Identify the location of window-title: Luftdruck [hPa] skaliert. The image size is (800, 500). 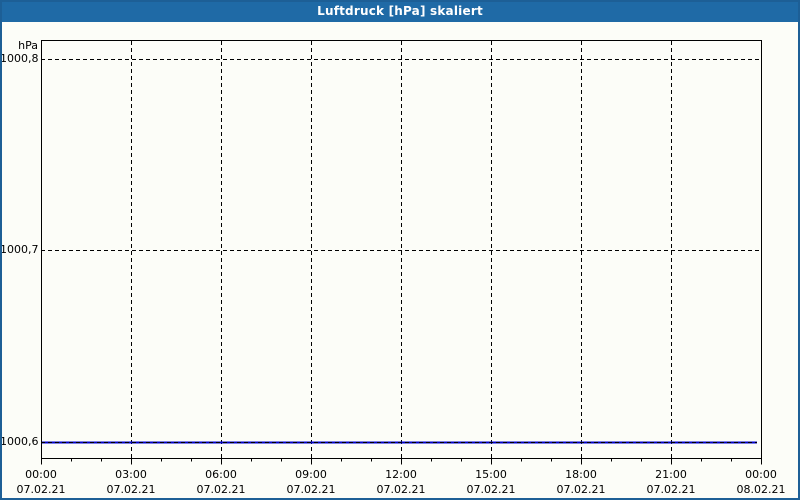
(400, 11).